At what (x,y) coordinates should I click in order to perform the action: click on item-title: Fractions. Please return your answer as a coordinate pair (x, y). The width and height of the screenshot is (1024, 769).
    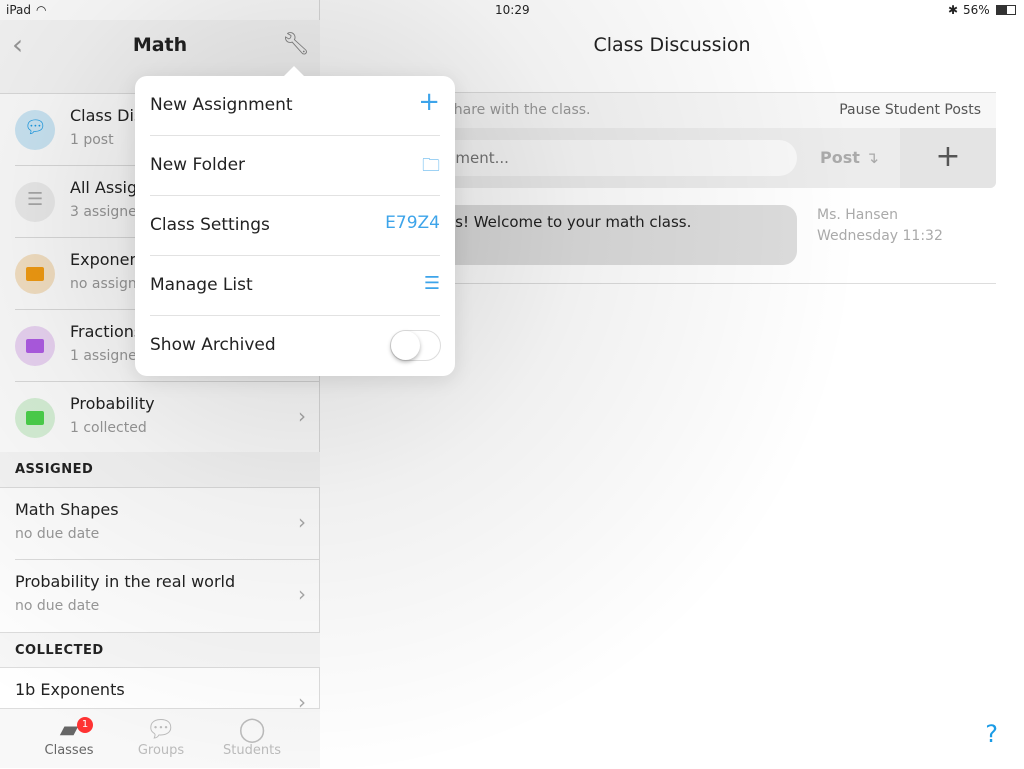
    Looking at the image, I should click on (106, 331).